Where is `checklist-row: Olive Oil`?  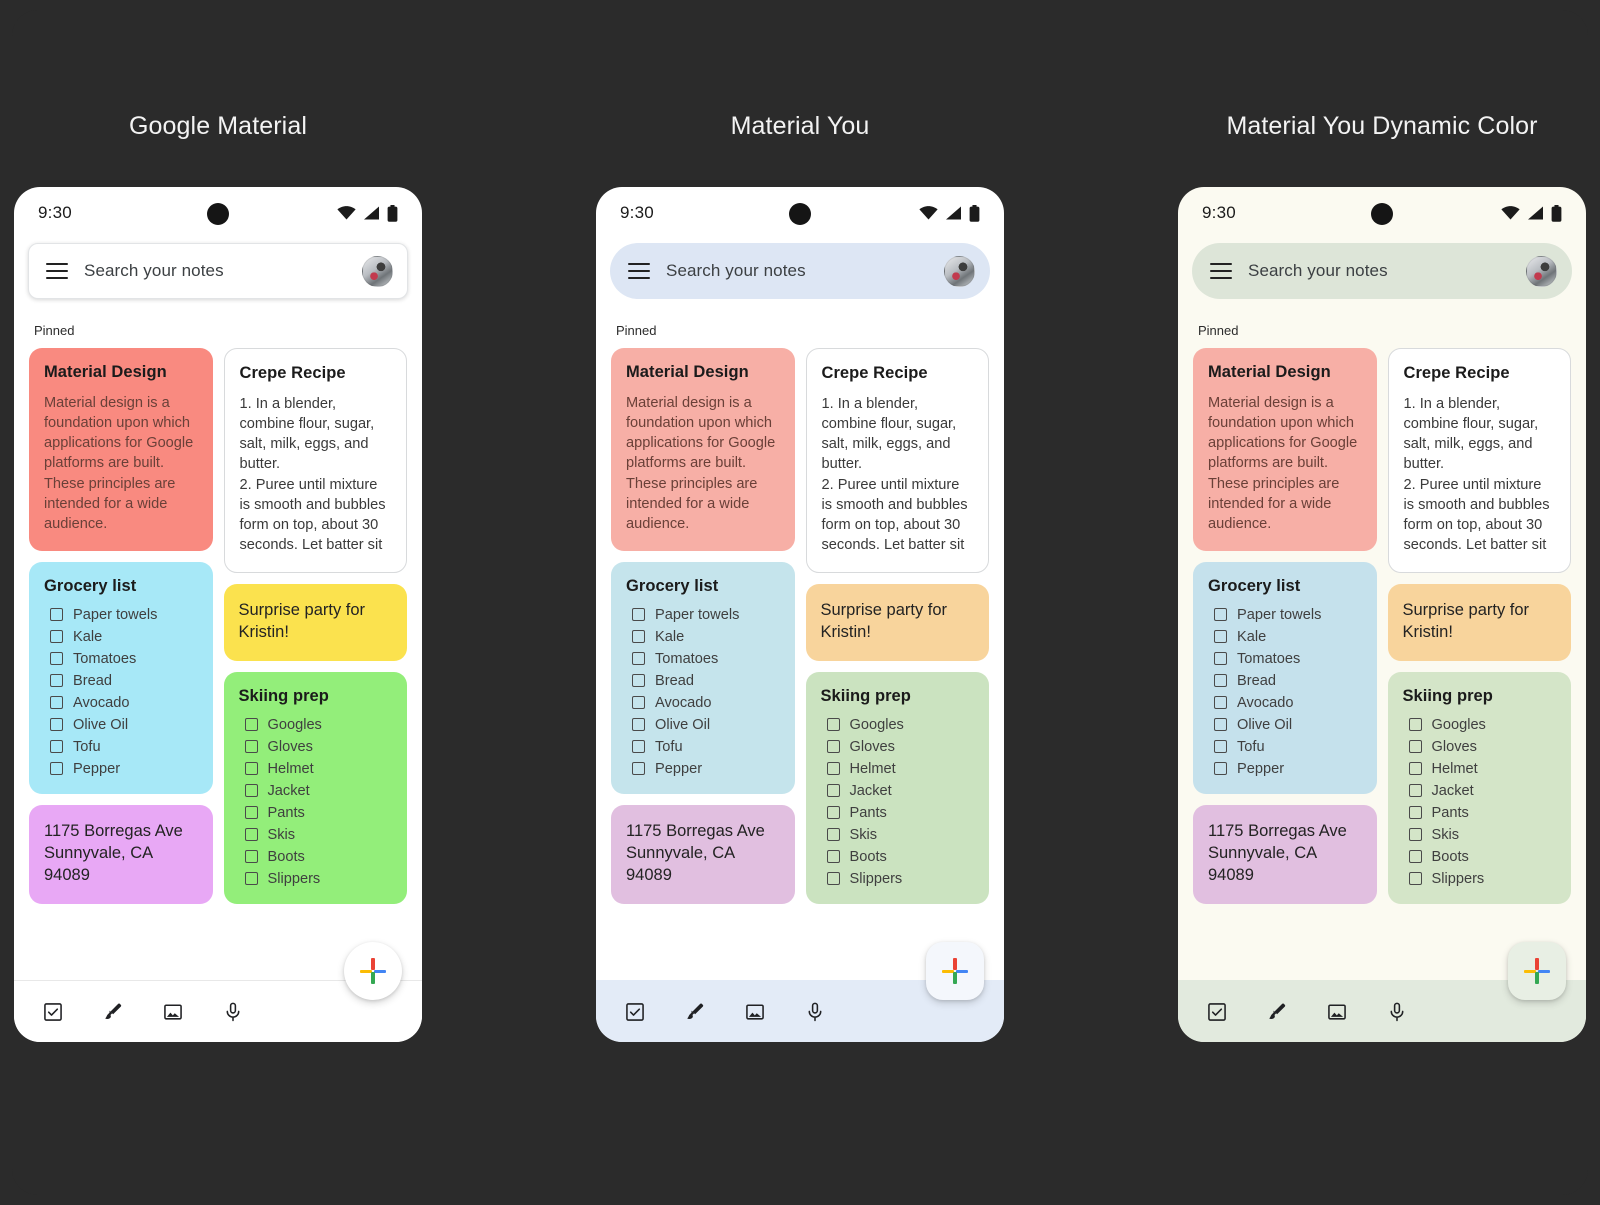
checklist-row: Olive Oil is located at coordinates (706, 725).